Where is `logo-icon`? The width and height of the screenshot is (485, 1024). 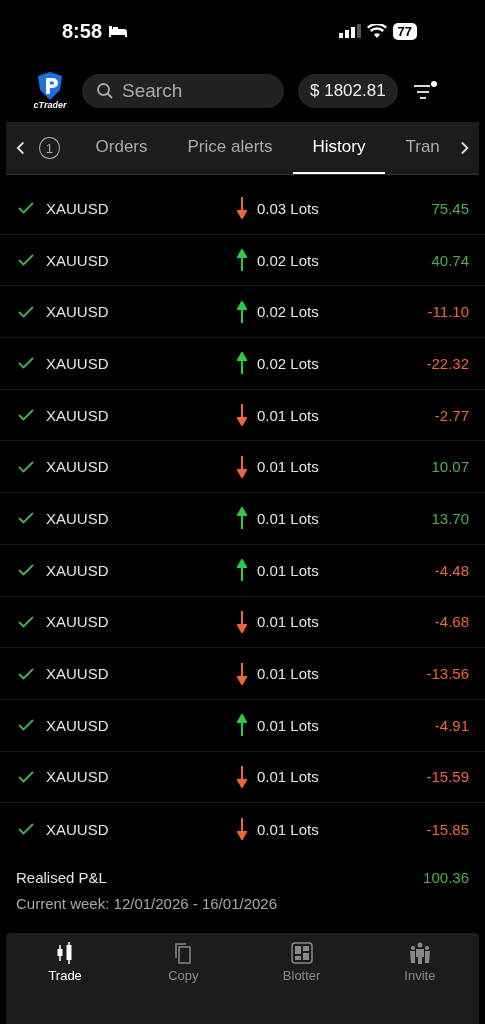
logo-icon is located at coordinates (50, 86).